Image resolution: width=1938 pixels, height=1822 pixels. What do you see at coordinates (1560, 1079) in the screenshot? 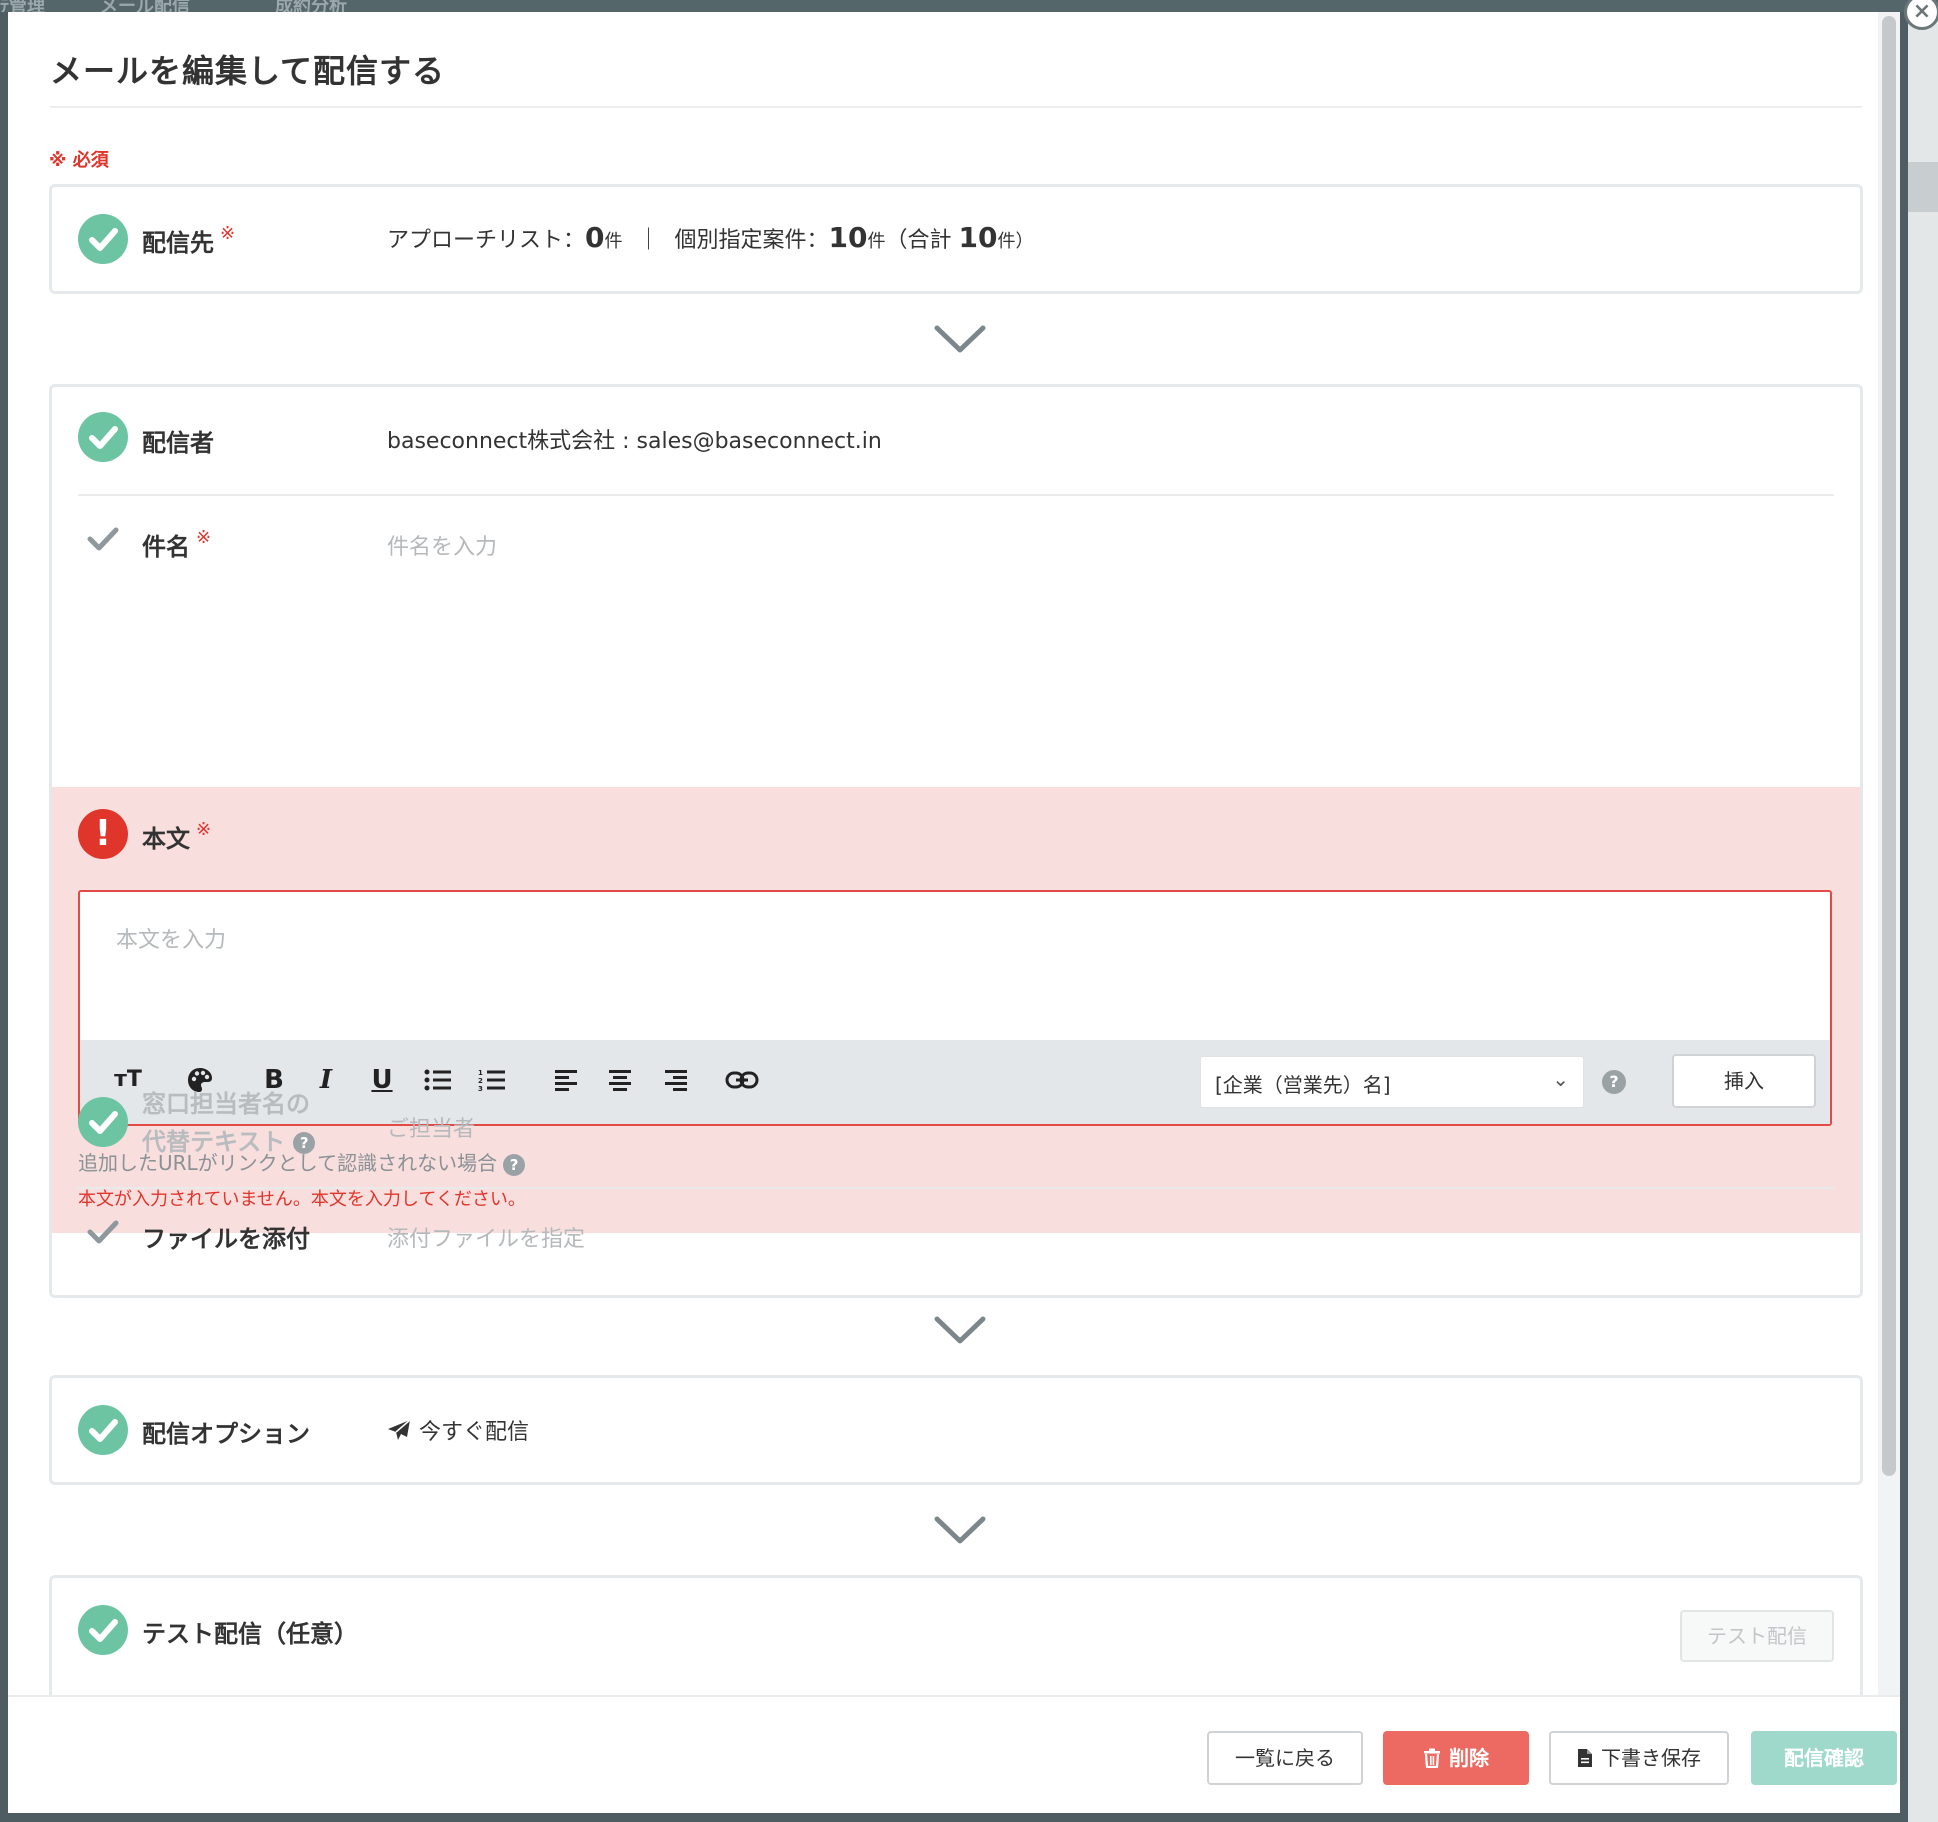
I see `chevron-down-icon: ⌄` at bounding box center [1560, 1079].